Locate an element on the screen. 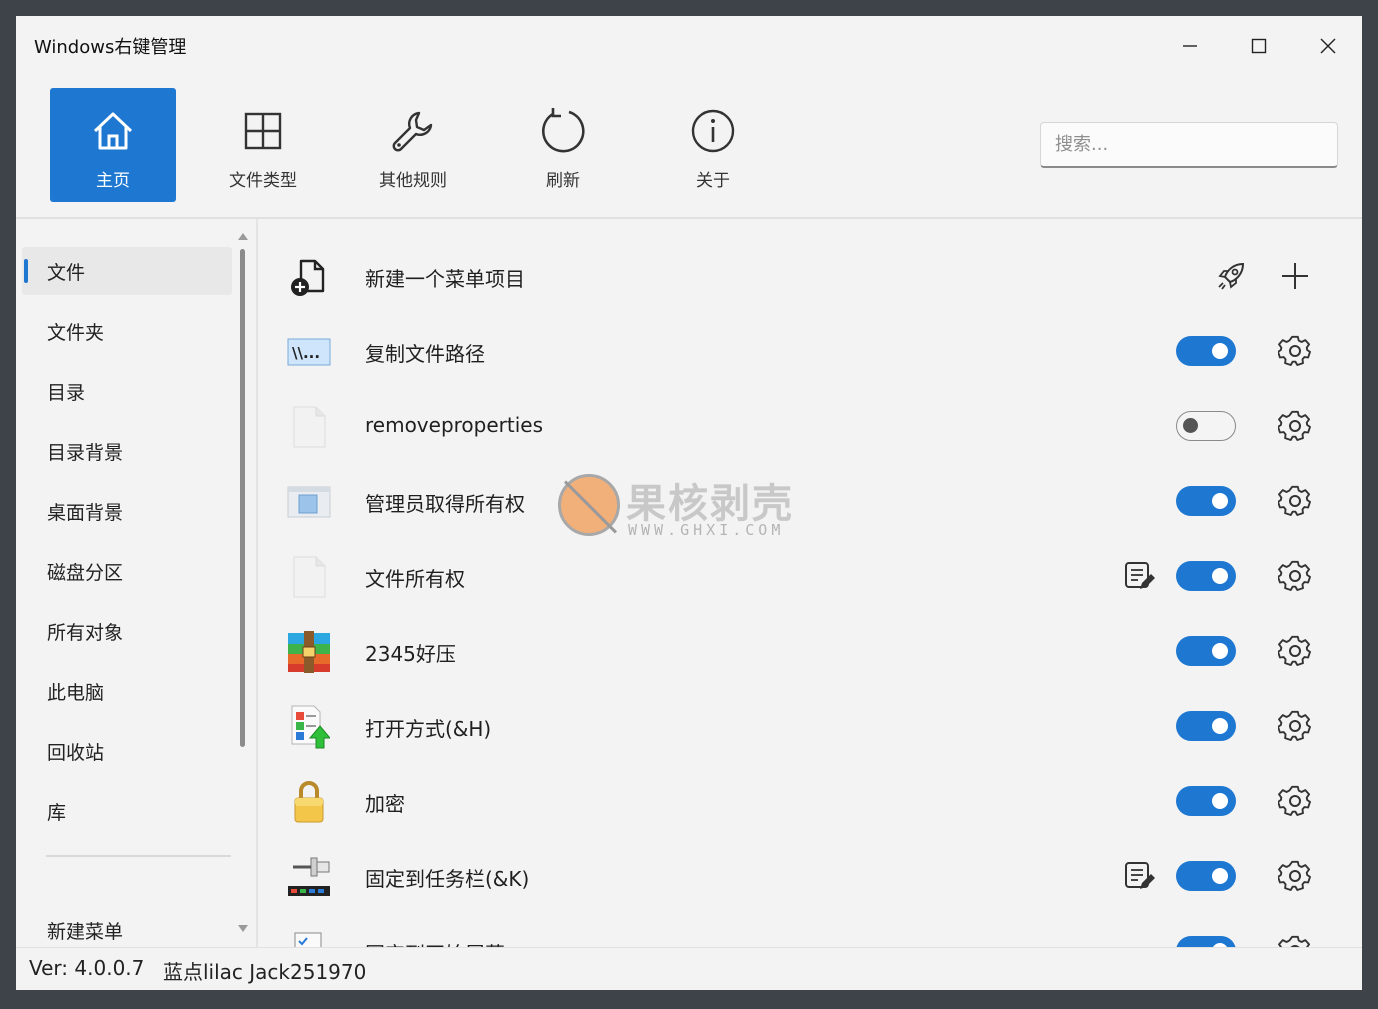 Image resolution: width=1378 pixels, height=1009 pixels. list-item: 加密 is located at coordinates (798, 801).